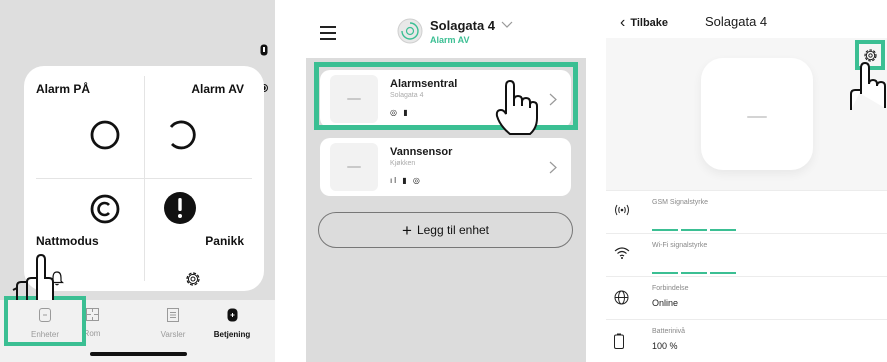  What do you see at coordinates (680, 245) in the screenshot?
I see `row-label: Wi-Fi signalstyrke` at bounding box center [680, 245].